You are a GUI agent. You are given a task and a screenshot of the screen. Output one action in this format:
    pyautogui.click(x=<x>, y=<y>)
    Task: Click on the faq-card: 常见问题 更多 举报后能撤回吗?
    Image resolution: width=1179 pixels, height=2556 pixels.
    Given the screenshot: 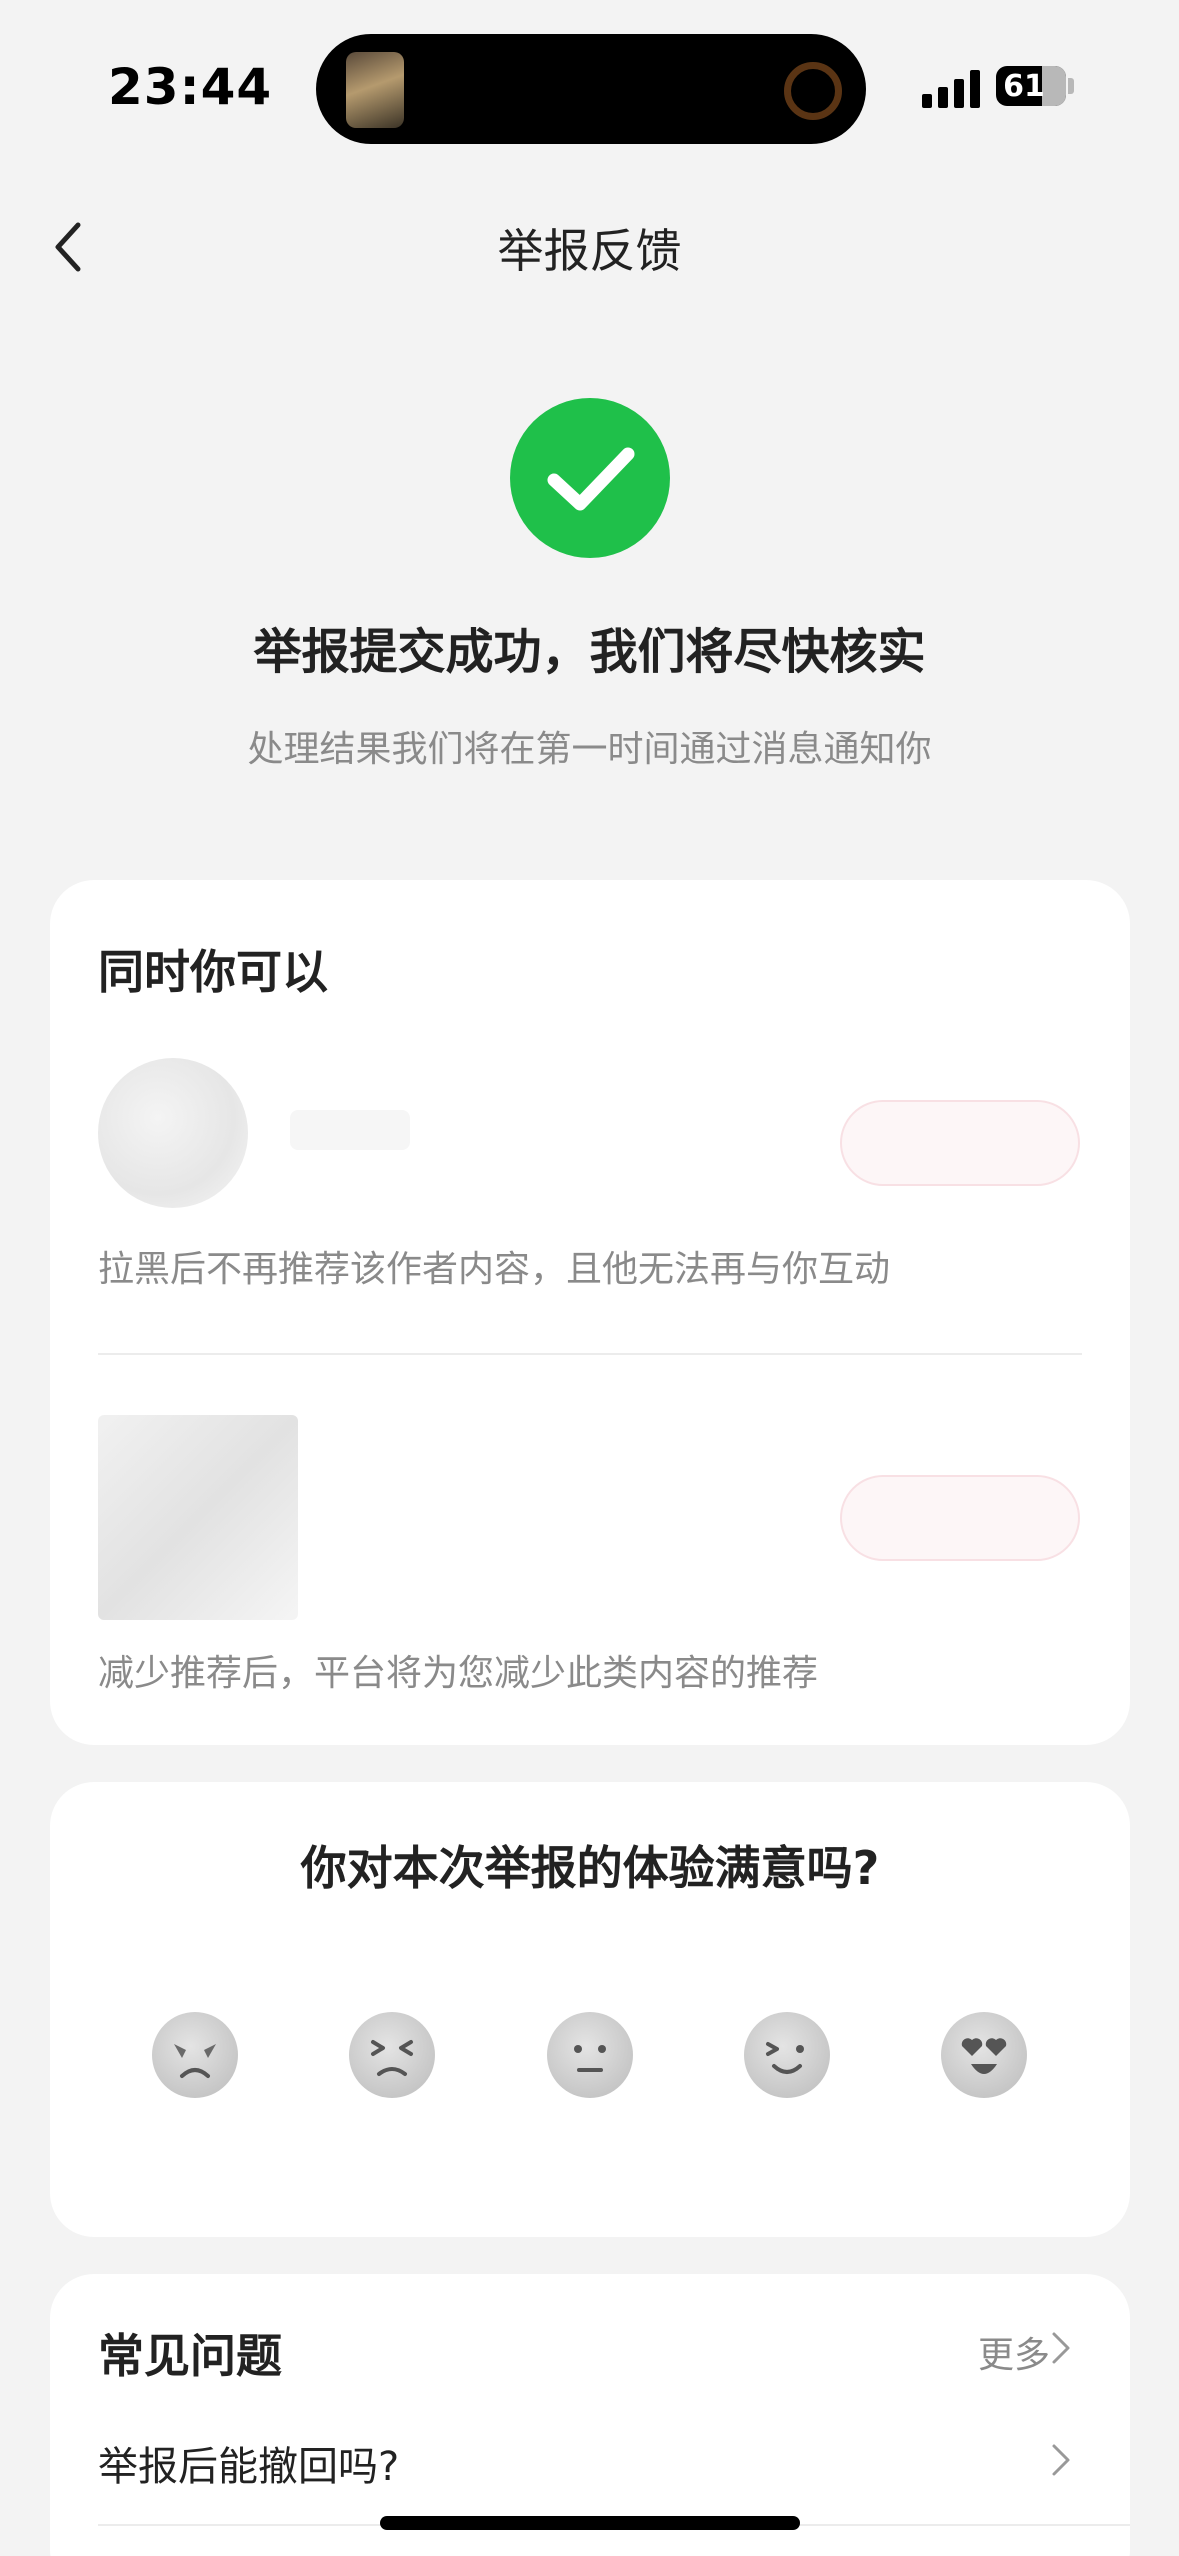 What is the action you would take?
    pyautogui.click(x=590, y=2415)
    